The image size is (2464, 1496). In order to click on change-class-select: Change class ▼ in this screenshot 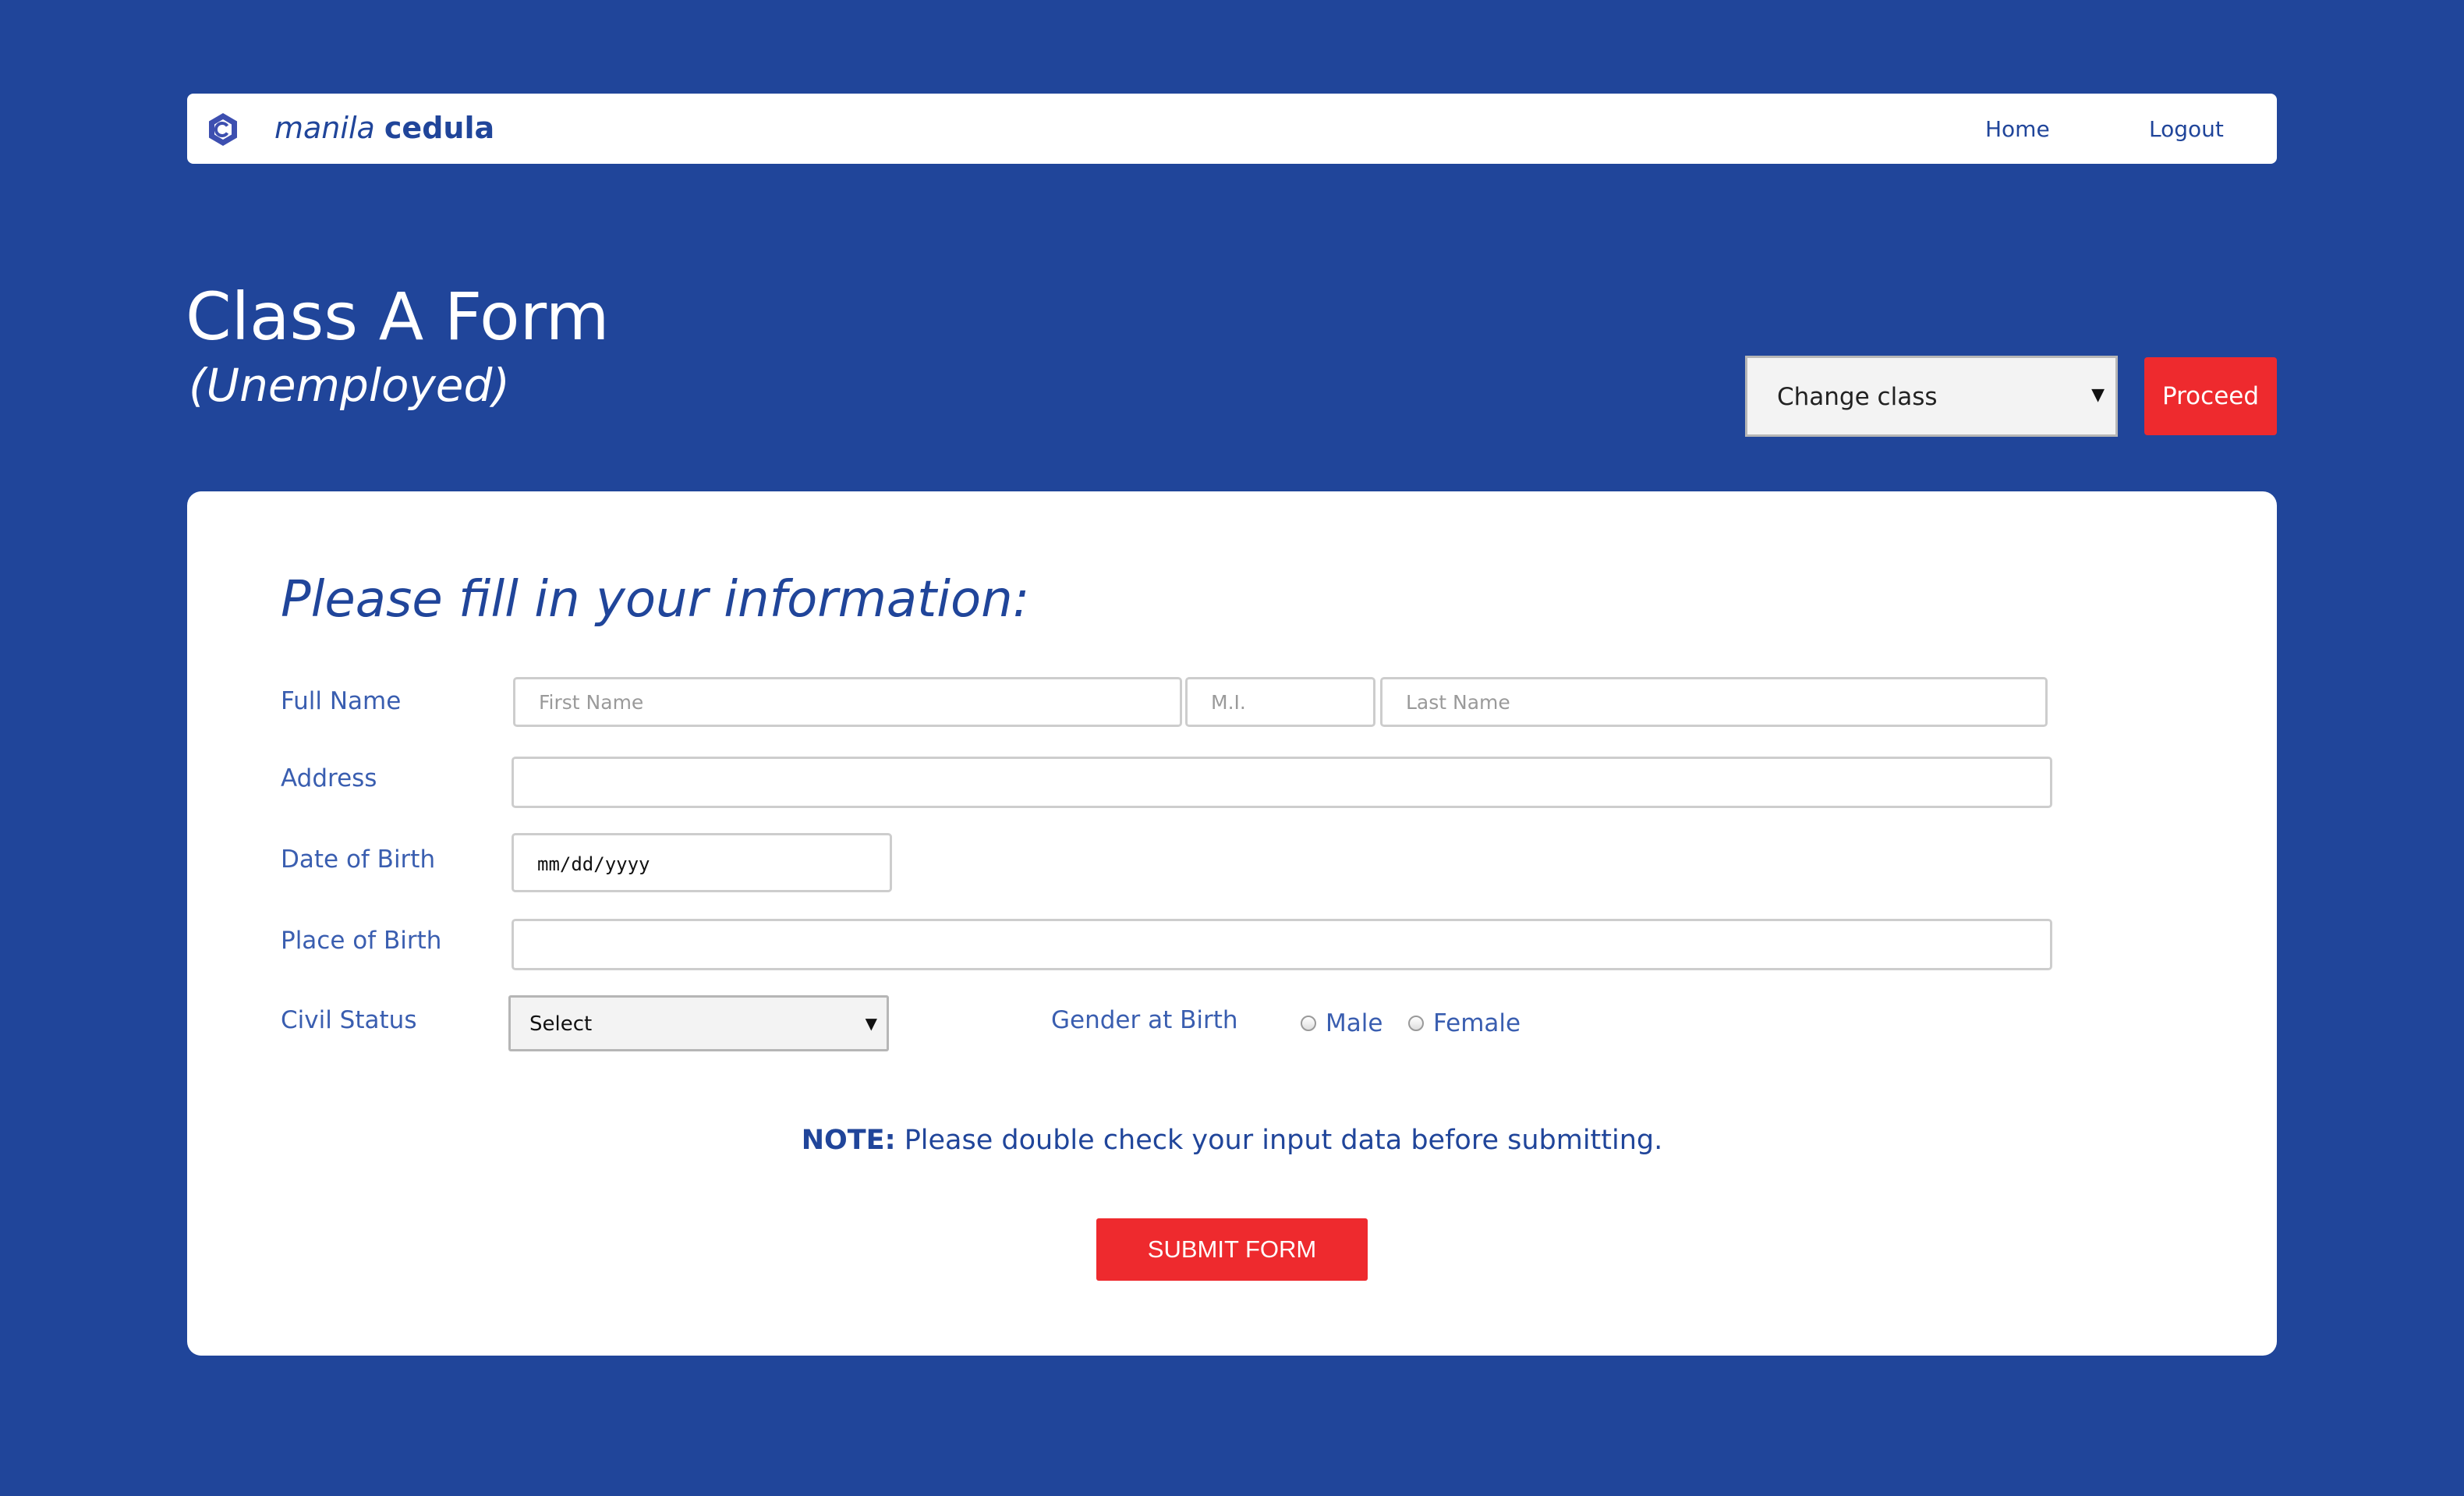, I will do `click(1931, 396)`.